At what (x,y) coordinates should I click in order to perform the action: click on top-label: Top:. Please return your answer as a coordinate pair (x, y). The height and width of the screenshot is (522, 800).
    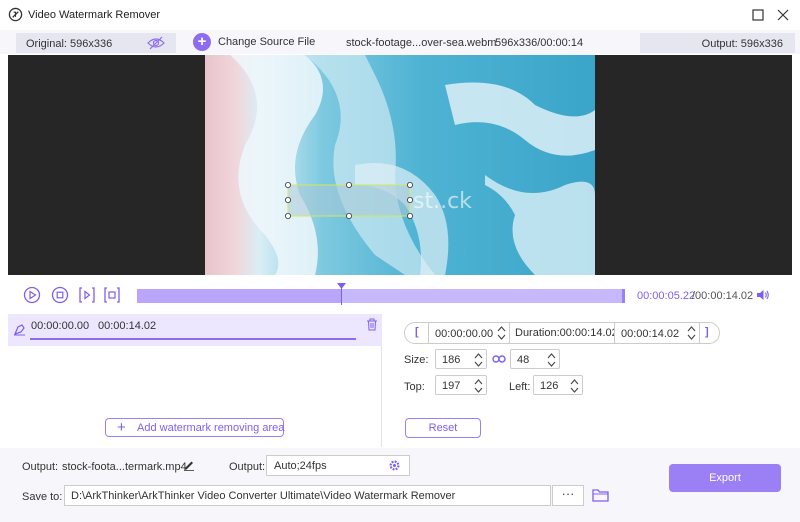
    Looking at the image, I should click on (414, 387).